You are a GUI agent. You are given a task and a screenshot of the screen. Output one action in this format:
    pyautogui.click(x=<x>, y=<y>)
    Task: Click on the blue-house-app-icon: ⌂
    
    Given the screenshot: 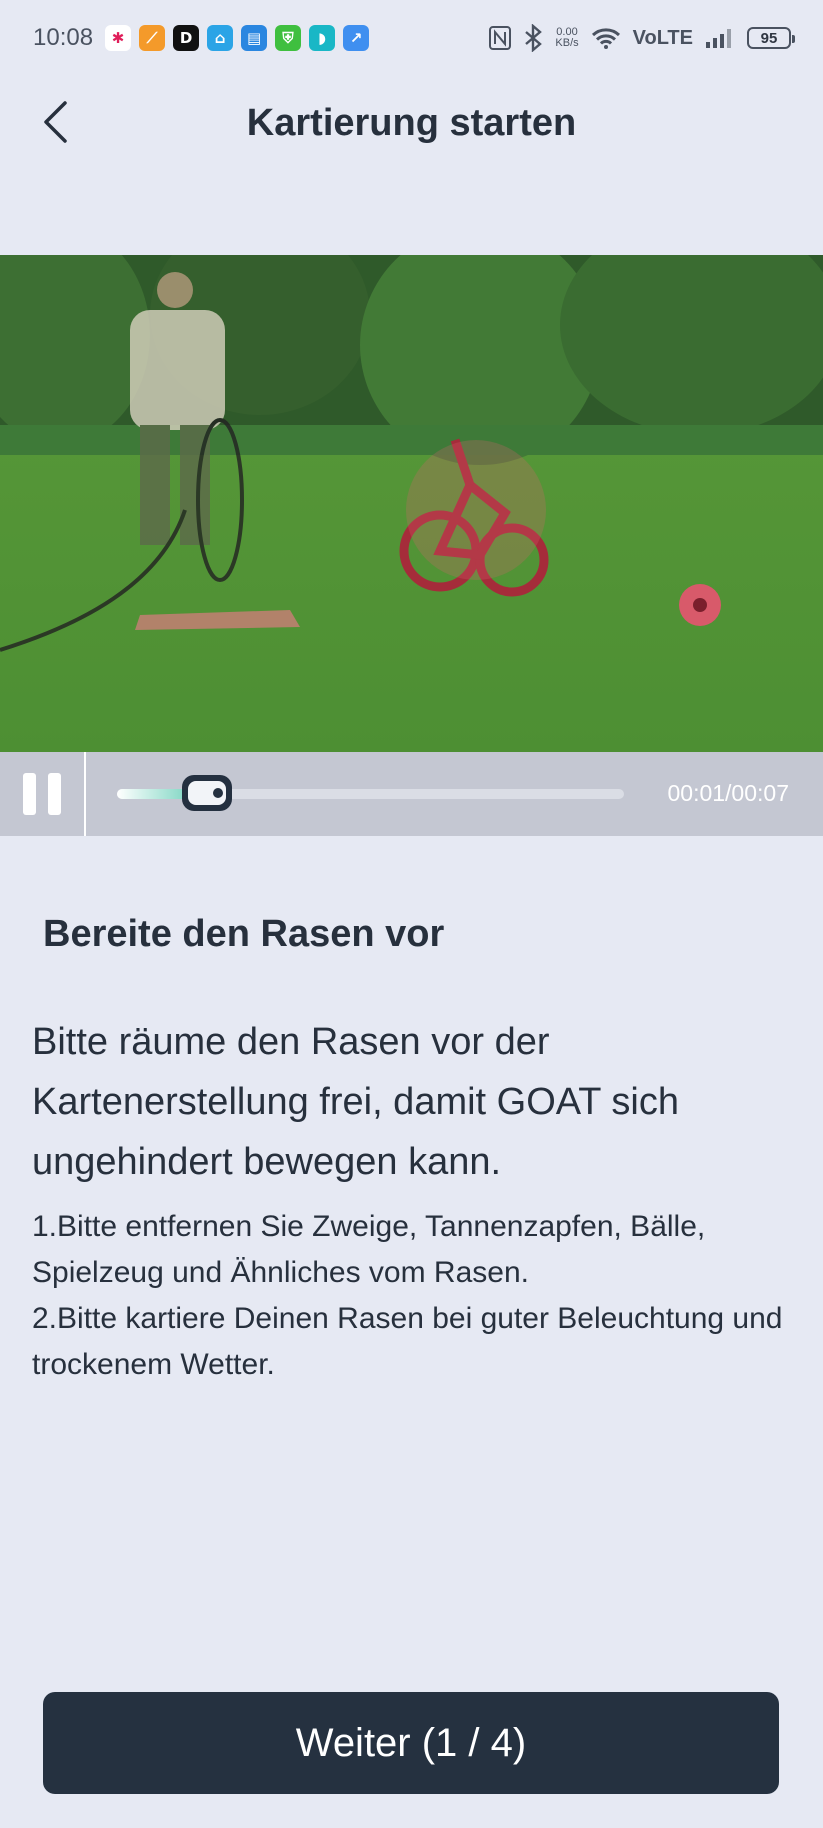 What is the action you would take?
    pyautogui.click(x=220, y=38)
    